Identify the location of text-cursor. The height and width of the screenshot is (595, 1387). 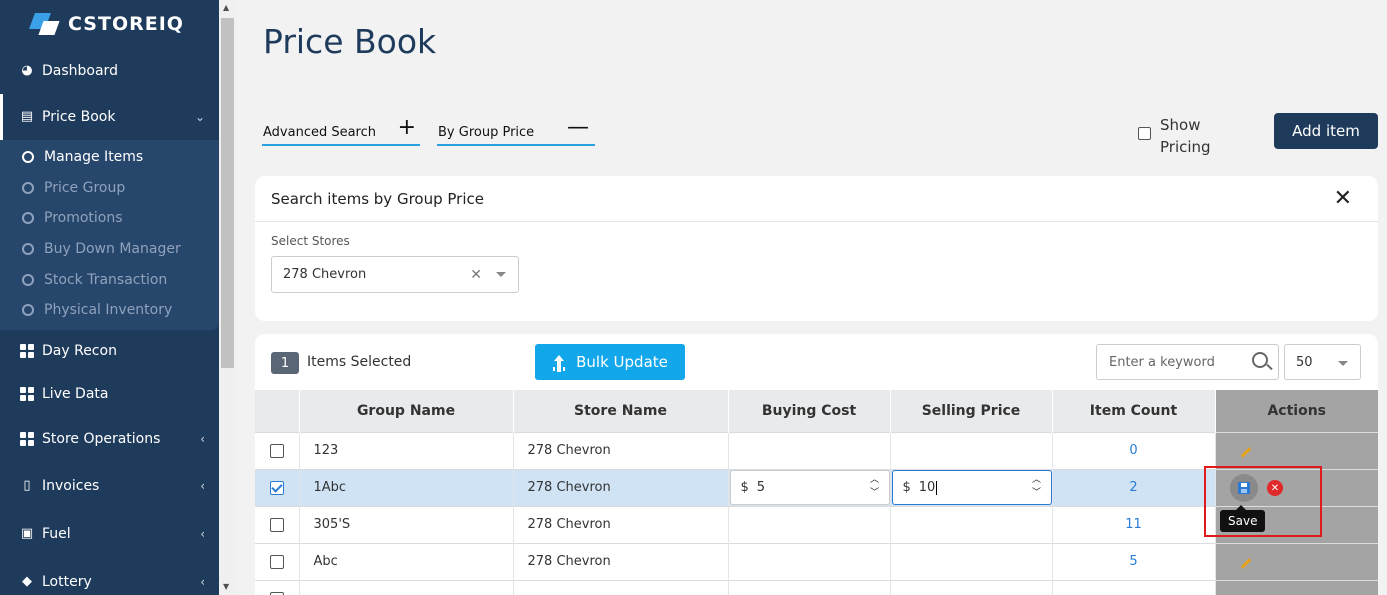
(937, 487).